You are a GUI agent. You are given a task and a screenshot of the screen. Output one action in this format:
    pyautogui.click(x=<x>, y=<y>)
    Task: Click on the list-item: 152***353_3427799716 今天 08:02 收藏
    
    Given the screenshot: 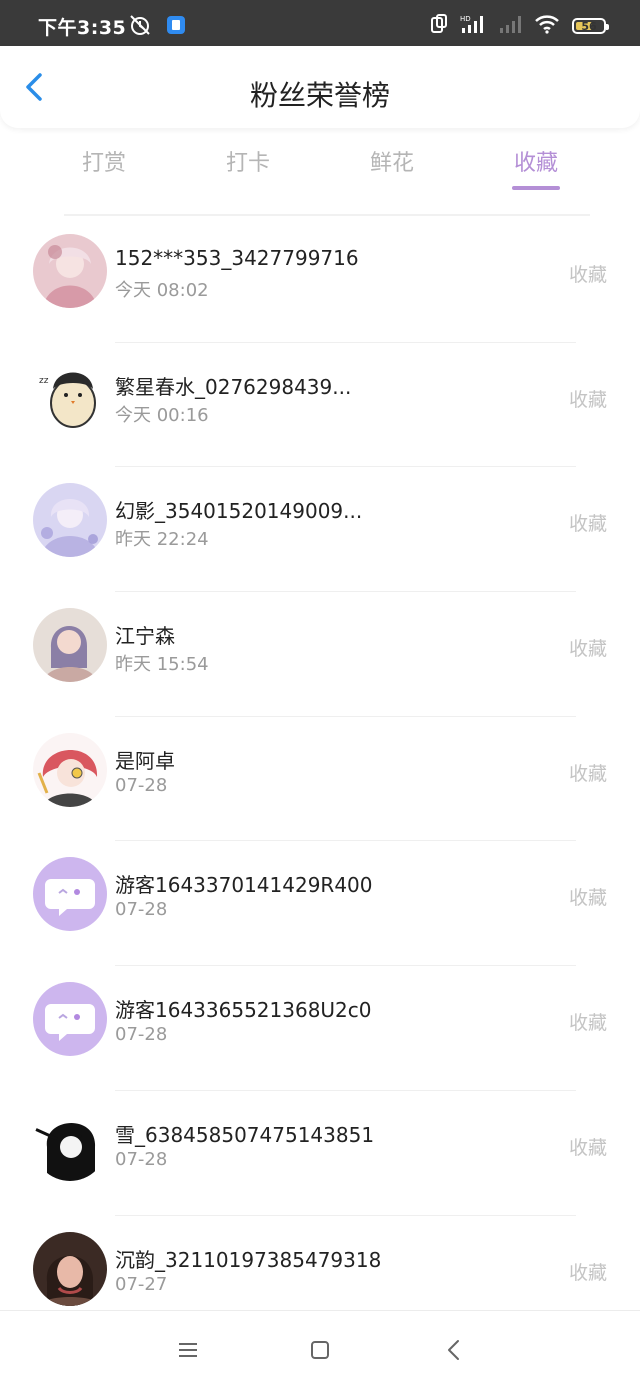 What is the action you would take?
    pyautogui.click(x=320, y=280)
    